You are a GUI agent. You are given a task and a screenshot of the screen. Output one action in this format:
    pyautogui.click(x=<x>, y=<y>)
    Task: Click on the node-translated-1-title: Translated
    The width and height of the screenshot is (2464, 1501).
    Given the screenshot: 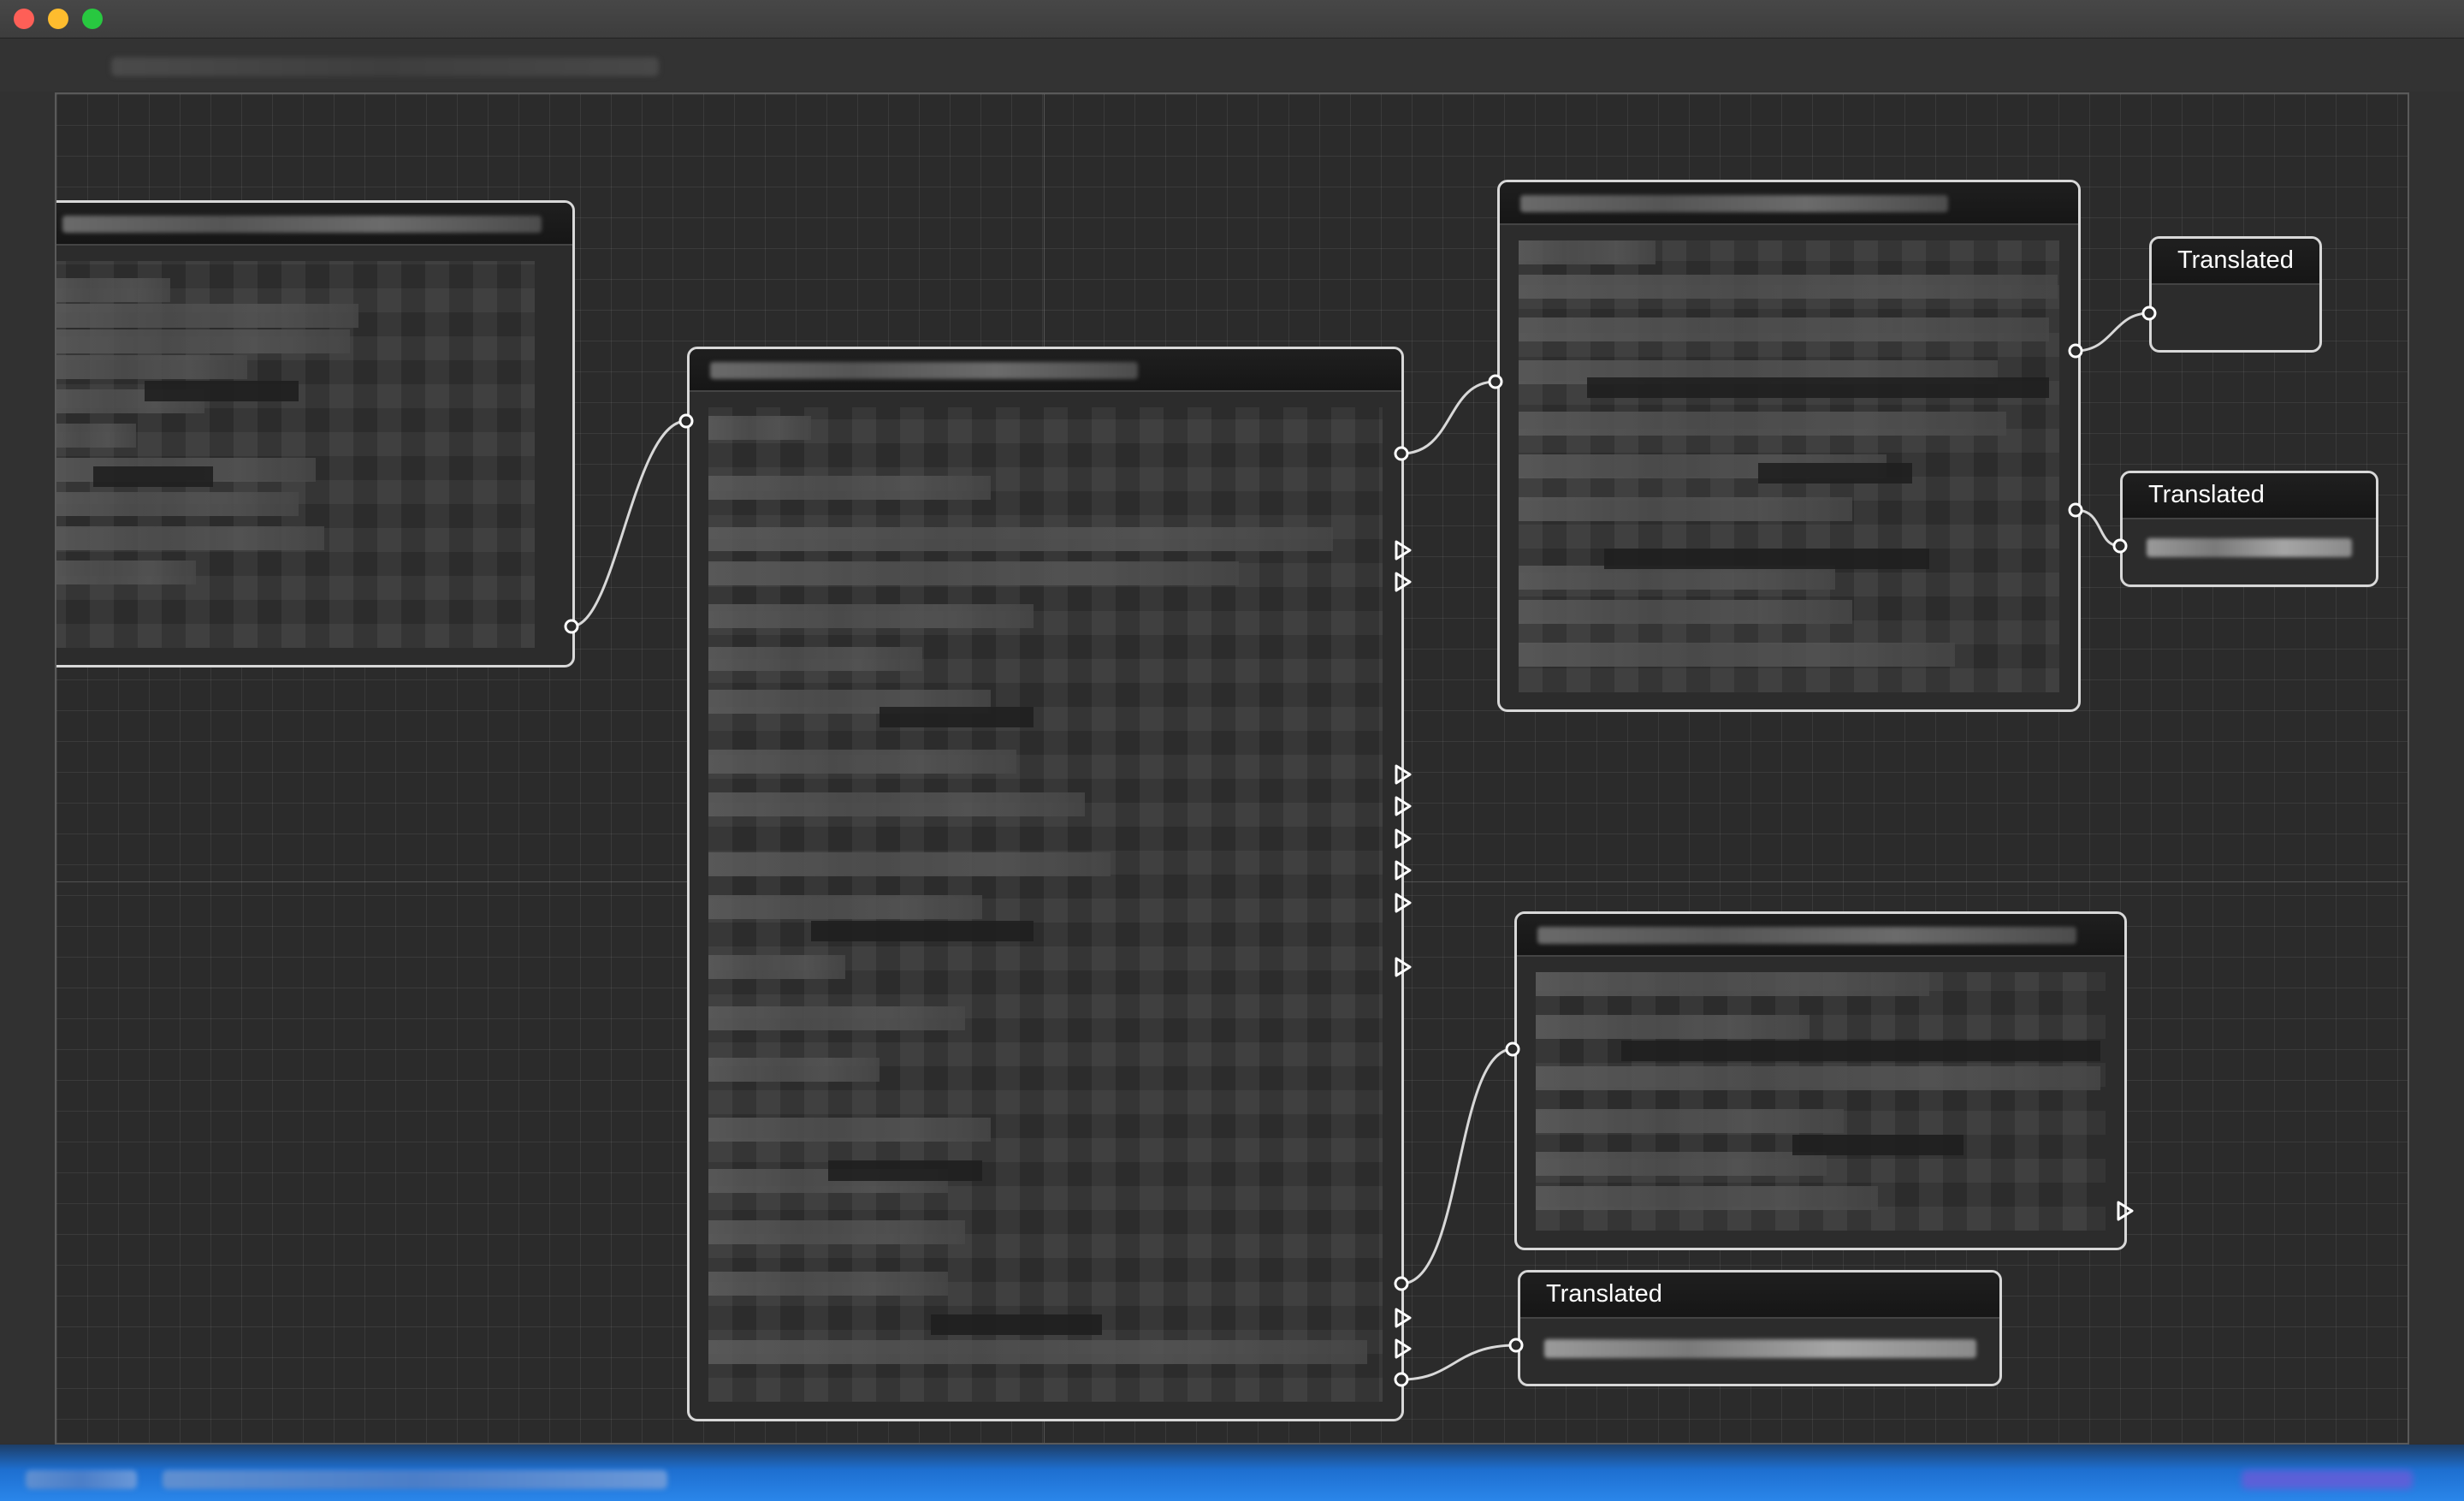 What is the action you would take?
    pyautogui.click(x=2235, y=260)
    